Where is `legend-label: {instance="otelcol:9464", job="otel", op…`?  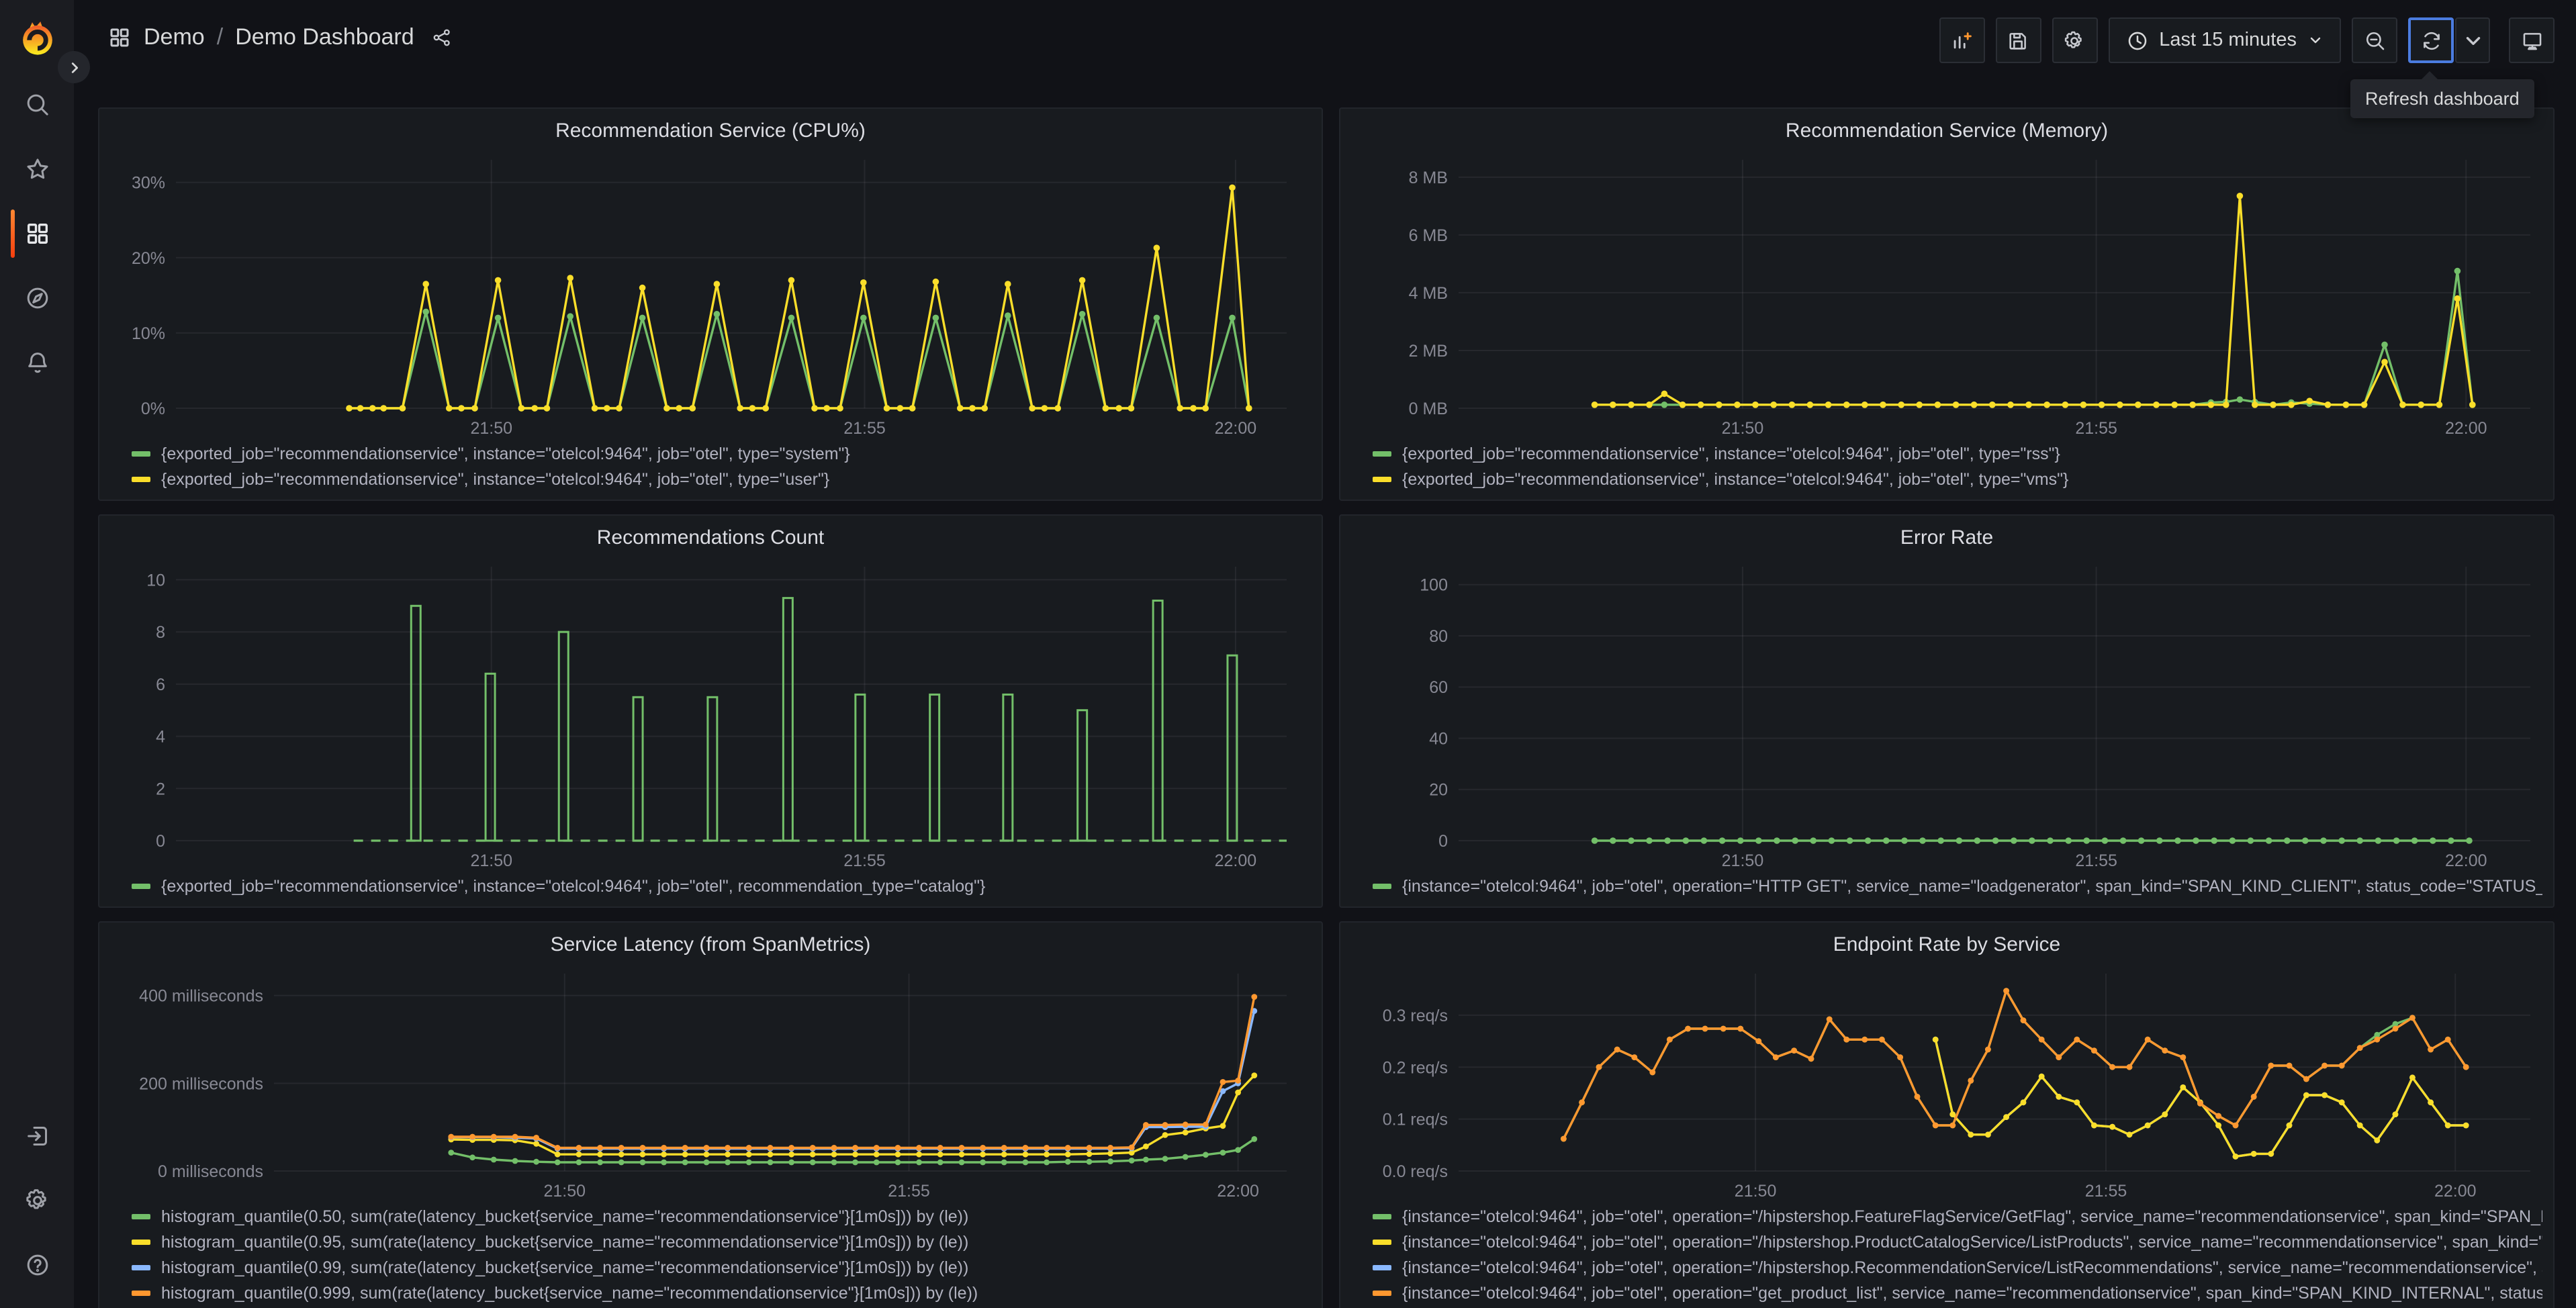 legend-label: {instance="otelcol:9464", job="otel", op… is located at coordinates (1972, 1241).